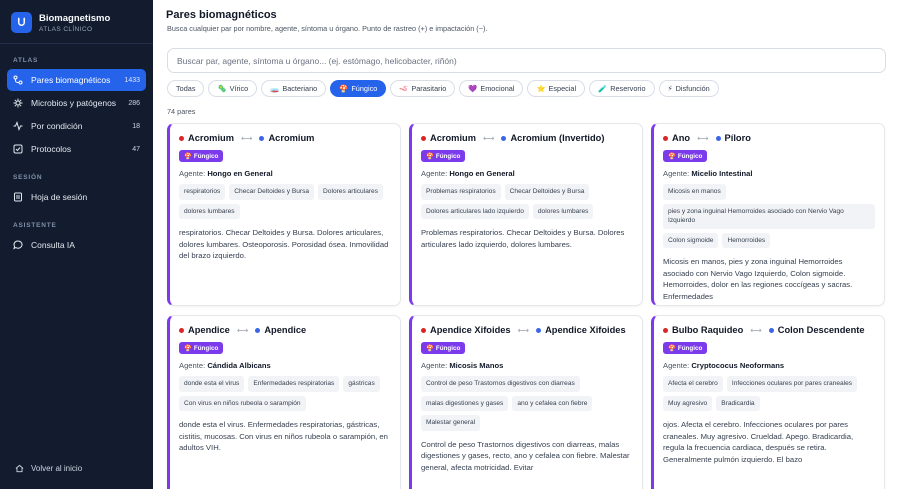 Image resolution: width=900 pixels, height=489 pixels. Describe the element at coordinates (76, 80) in the screenshot. I see `sidebar-item-pares: Pares biomagnéticos 1433` at that location.